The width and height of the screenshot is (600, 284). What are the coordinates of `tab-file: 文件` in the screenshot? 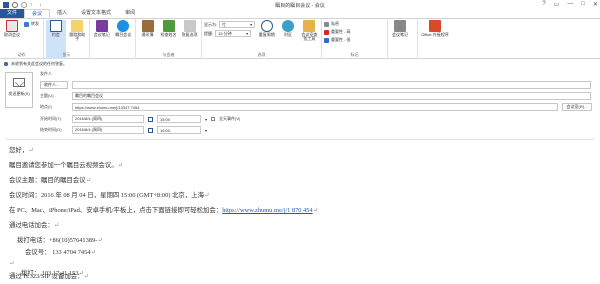 It's located at (12, 13).